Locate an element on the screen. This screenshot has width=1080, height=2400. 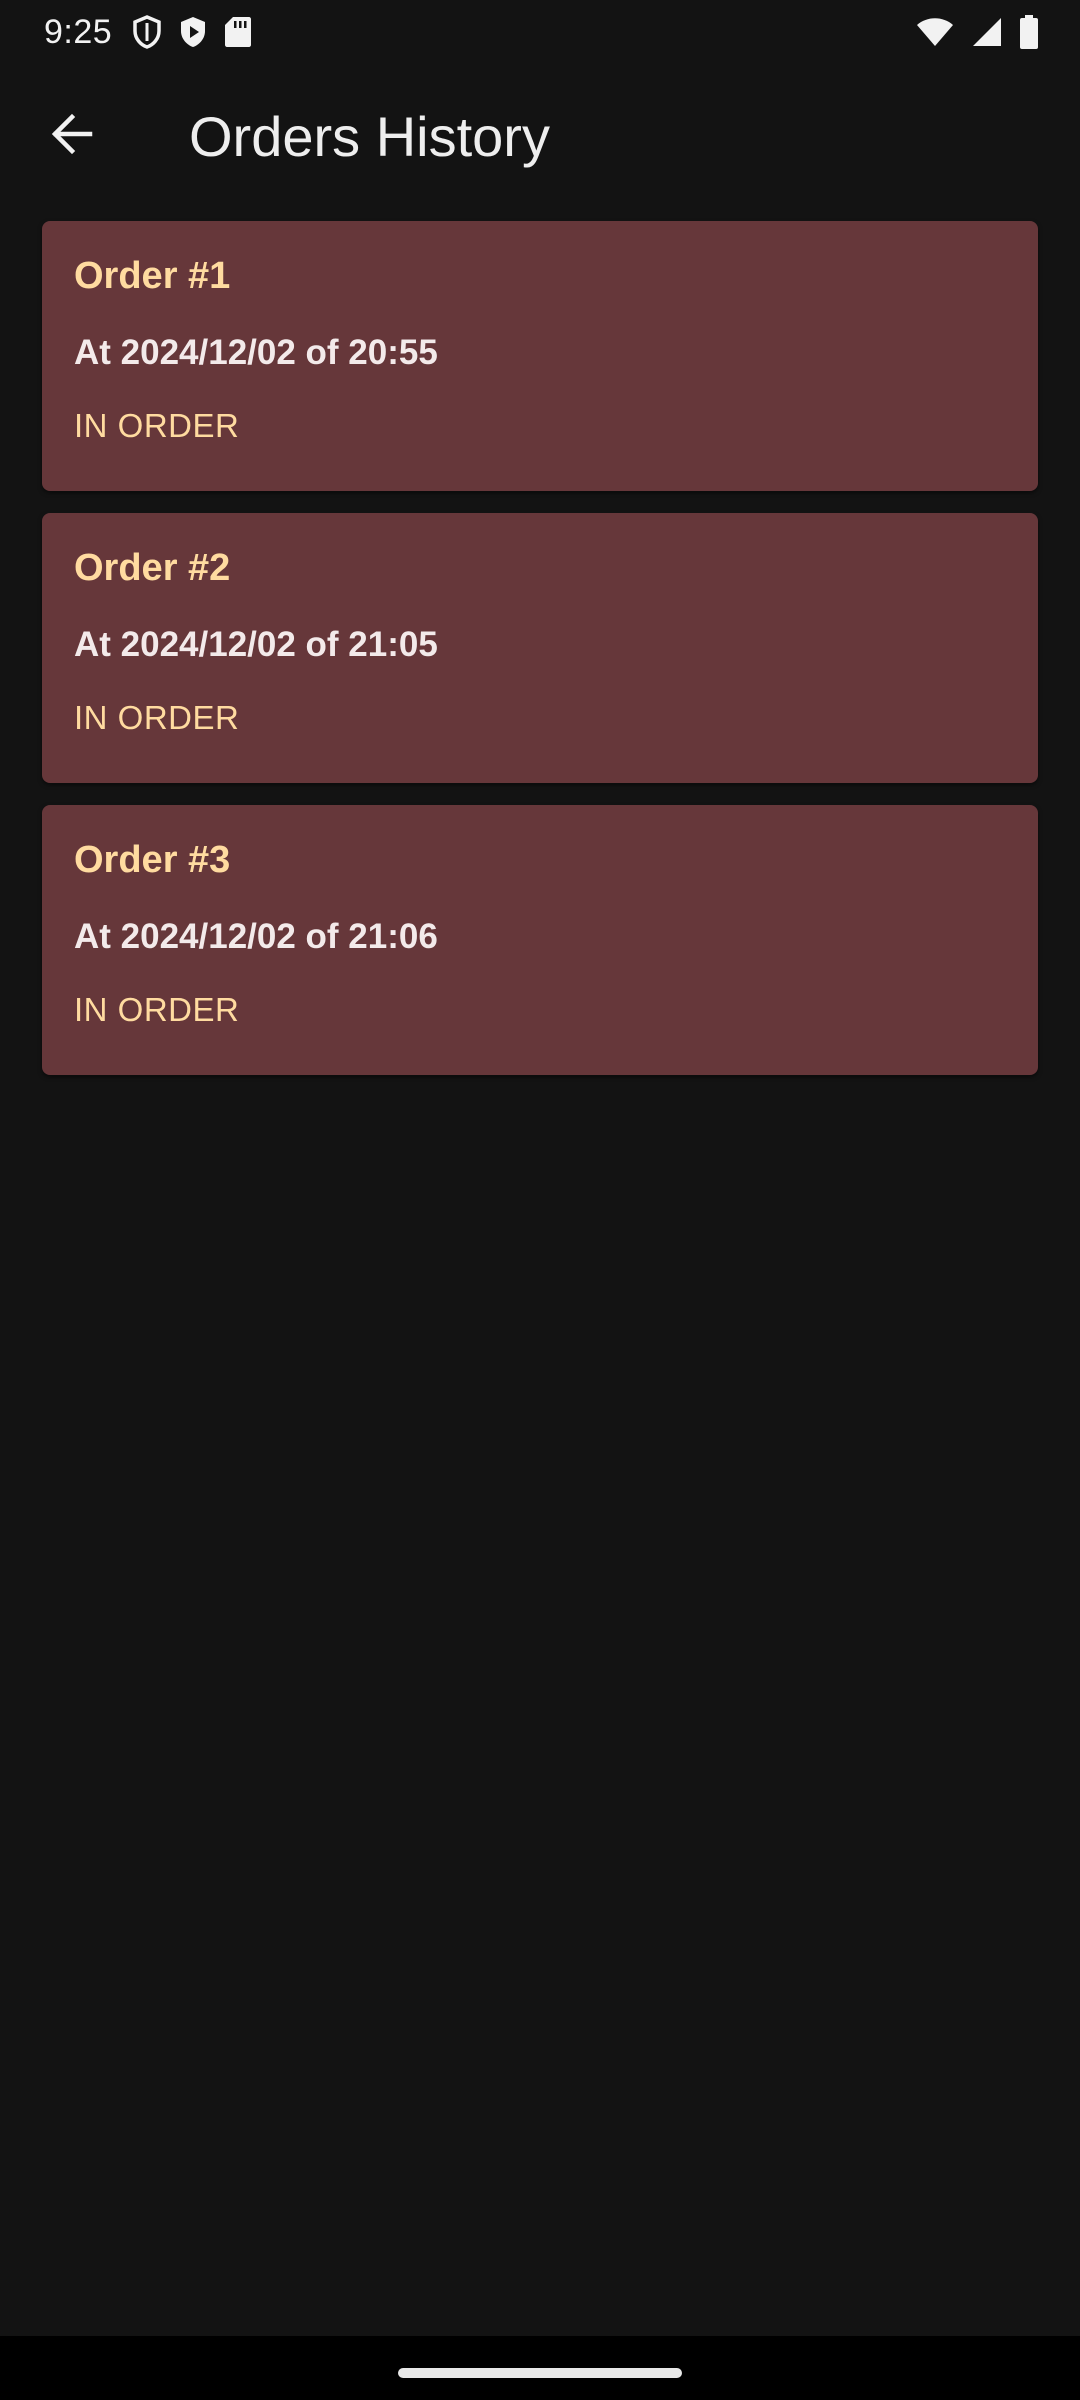
status-bar-left: 9:25 is located at coordinates (148, 32).